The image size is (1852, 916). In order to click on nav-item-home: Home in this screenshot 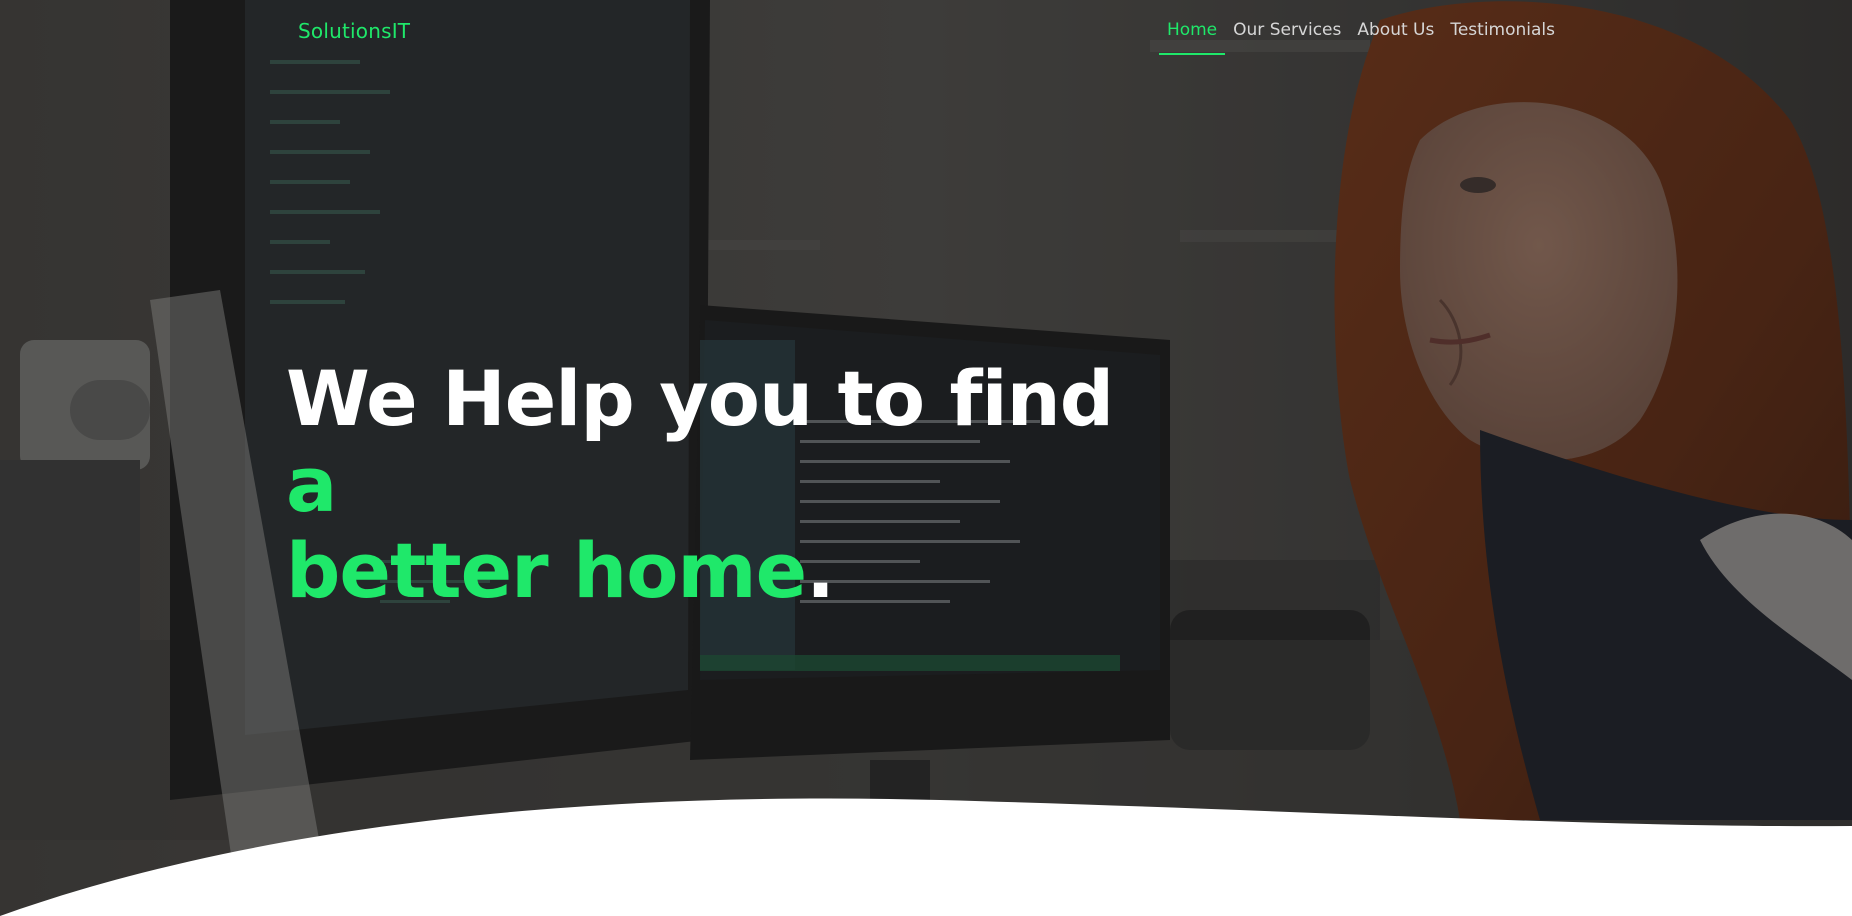, I will do `click(1192, 27)`.